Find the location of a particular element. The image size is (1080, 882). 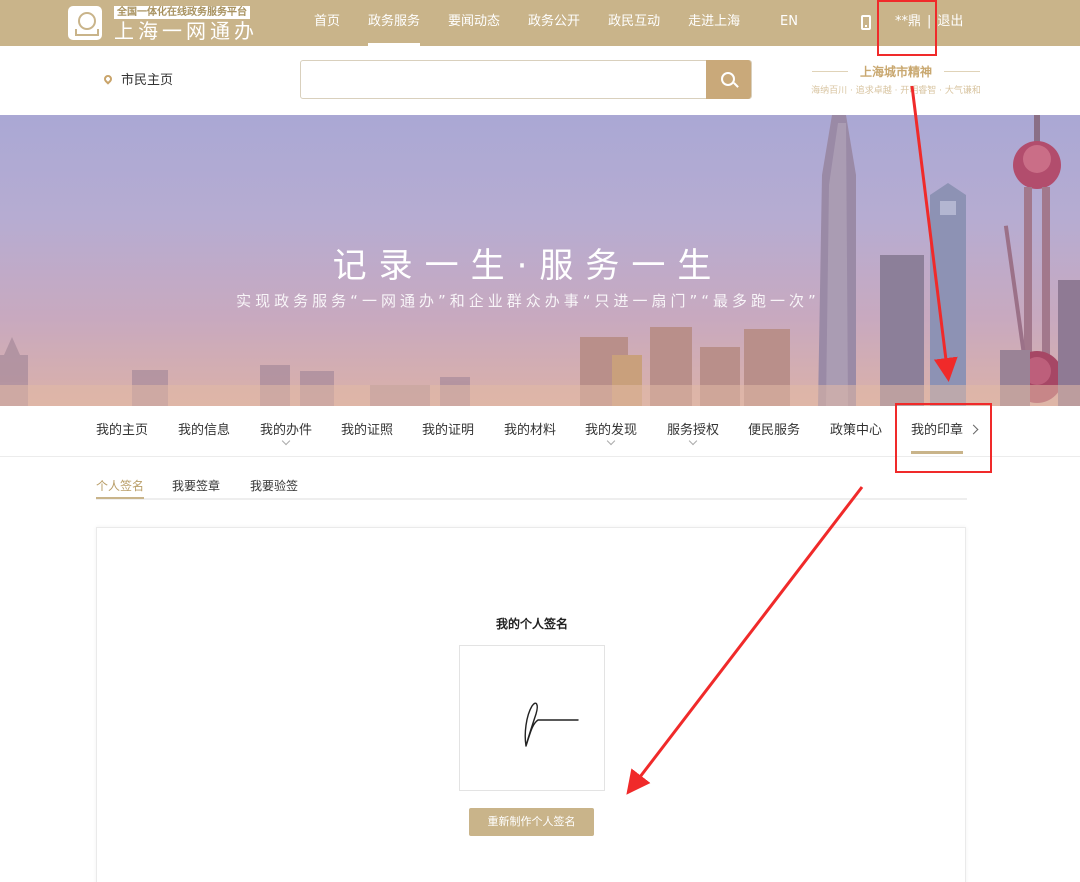

search-bar: 市民主页 上海城市精神 海纳百川 · 追求卓越 · 开明睿智 · 大气谦和 is located at coordinates (540, 80).